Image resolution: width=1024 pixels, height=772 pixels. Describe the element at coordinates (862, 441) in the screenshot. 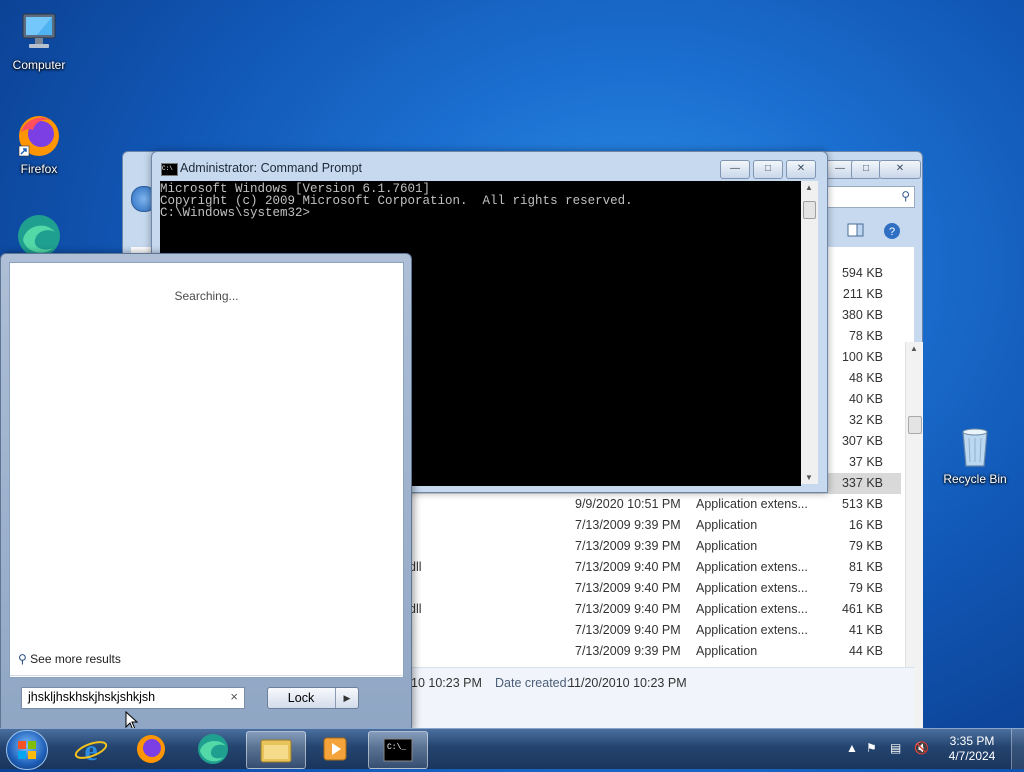

I see `size-cell: 307 KB` at that location.